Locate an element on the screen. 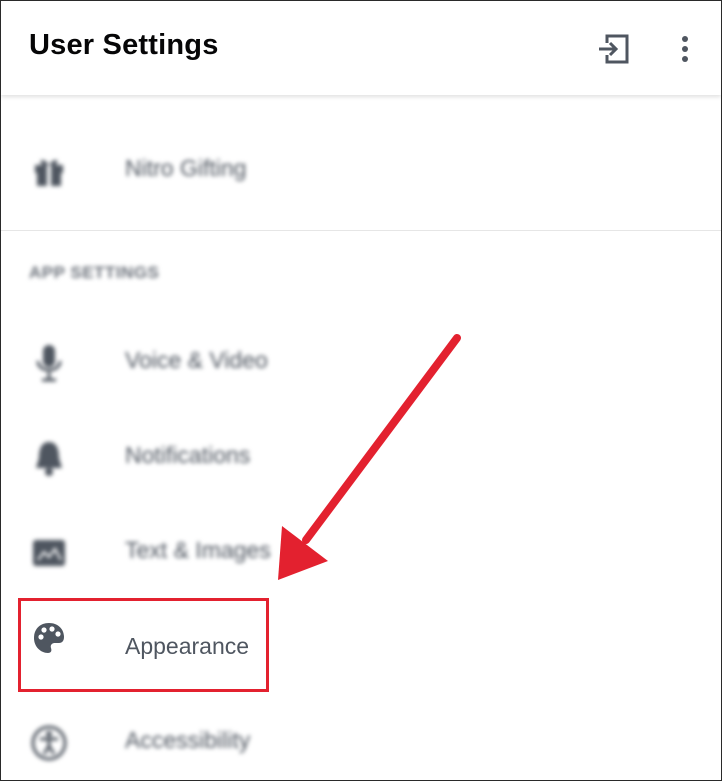 The width and height of the screenshot is (722, 781). settings-item-label: Text & Images is located at coordinates (198, 550).